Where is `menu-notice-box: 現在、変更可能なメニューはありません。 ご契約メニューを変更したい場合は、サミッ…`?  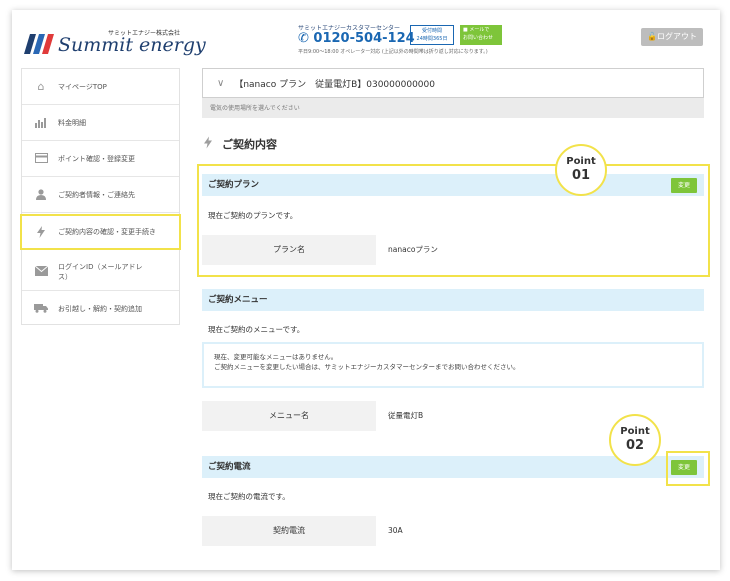
menu-notice-box: 現在、変更可能なメニューはありません。 ご契約メニューを変更したい場合は、サミッ… is located at coordinates (453, 365).